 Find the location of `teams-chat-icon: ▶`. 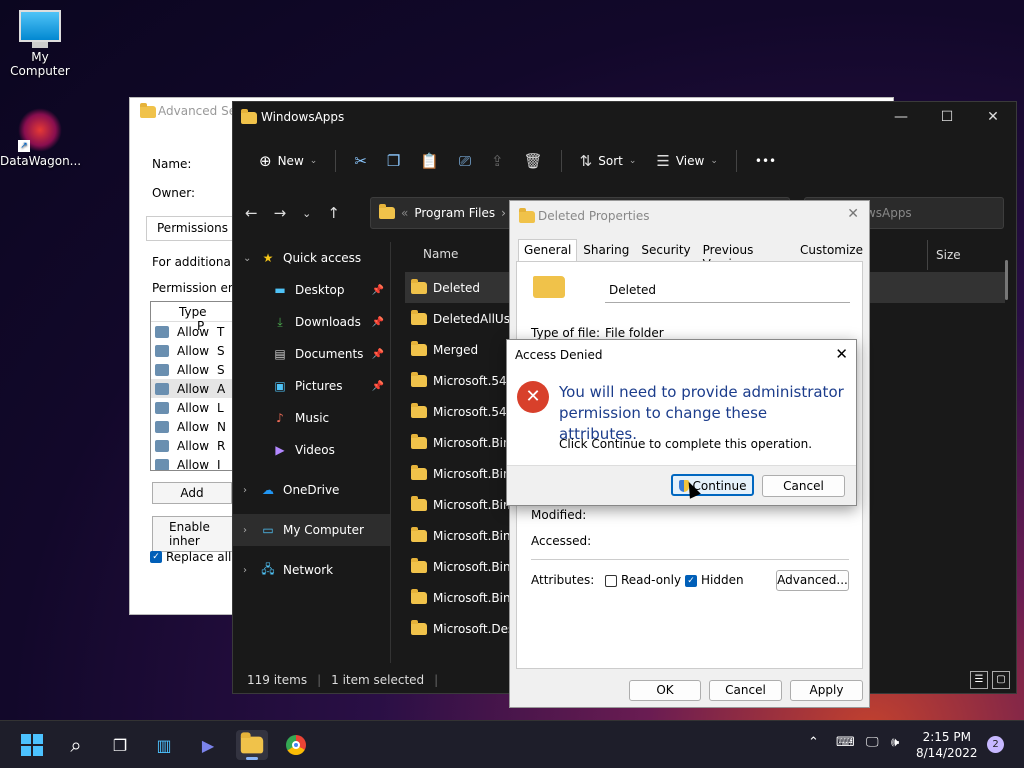

teams-chat-icon: ▶ is located at coordinates (208, 745).